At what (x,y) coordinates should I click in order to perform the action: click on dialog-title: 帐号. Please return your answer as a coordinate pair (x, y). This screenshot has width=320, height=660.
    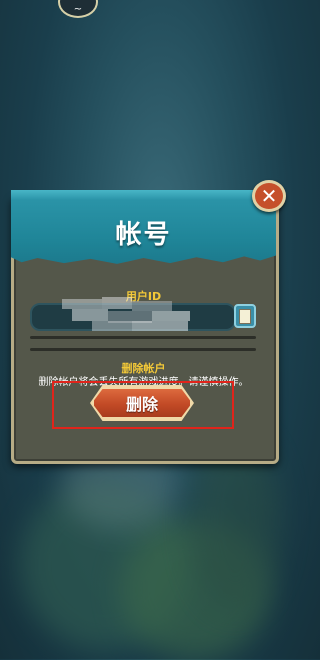
    Looking at the image, I should click on (143, 235).